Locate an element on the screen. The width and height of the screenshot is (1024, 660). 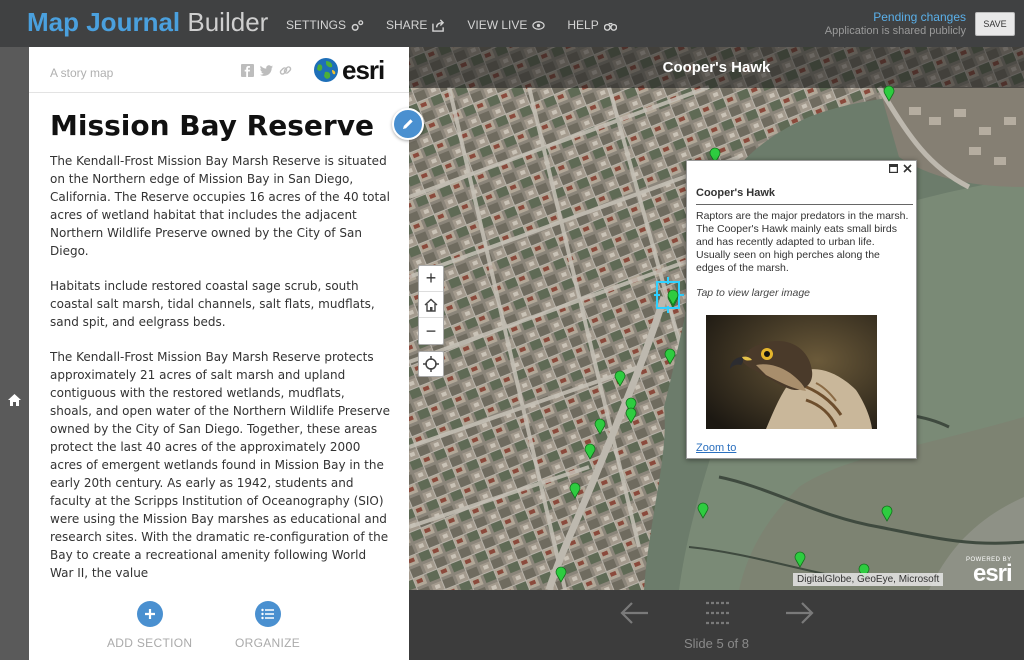
map-attribution: DigitalGlobe, GeoEye, Microsoft is located at coordinates (868, 579).